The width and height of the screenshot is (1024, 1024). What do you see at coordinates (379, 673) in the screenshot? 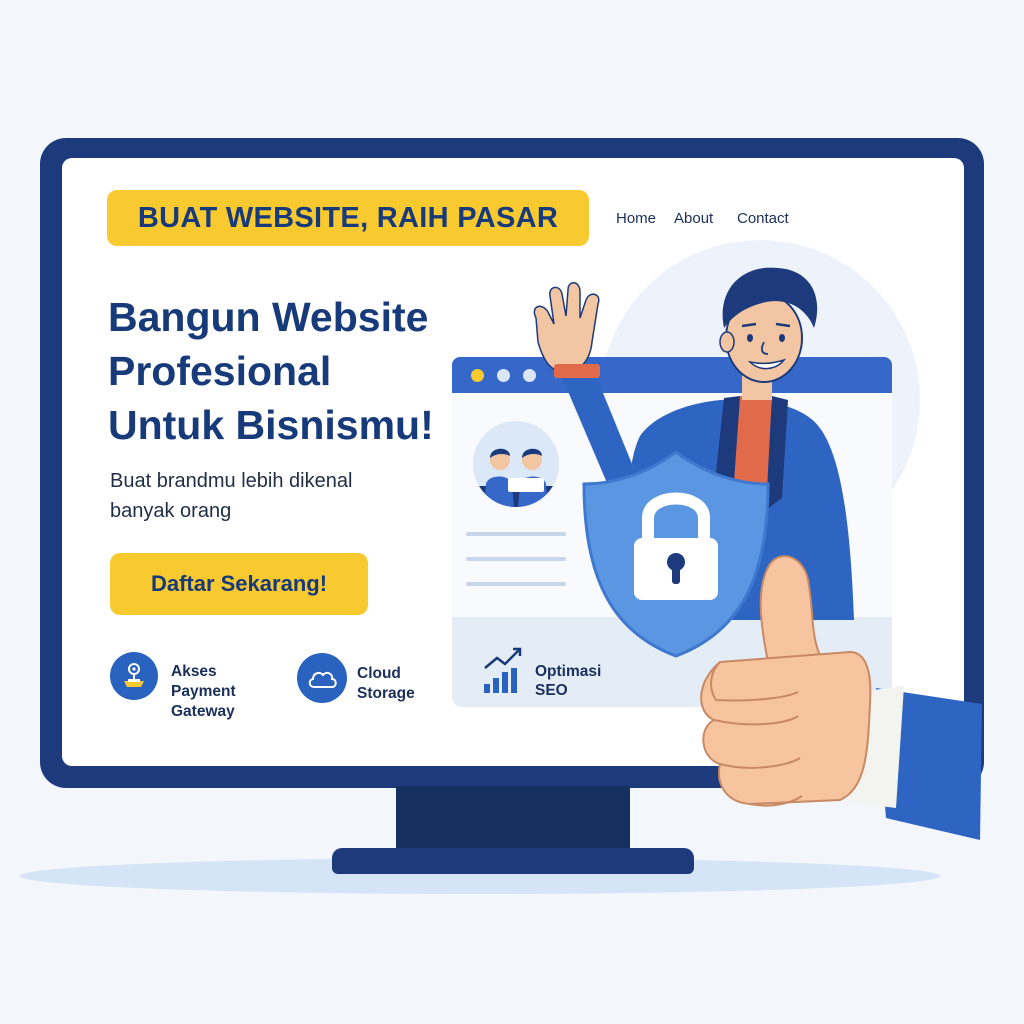
I see `feature-label-line: Cloud` at bounding box center [379, 673].